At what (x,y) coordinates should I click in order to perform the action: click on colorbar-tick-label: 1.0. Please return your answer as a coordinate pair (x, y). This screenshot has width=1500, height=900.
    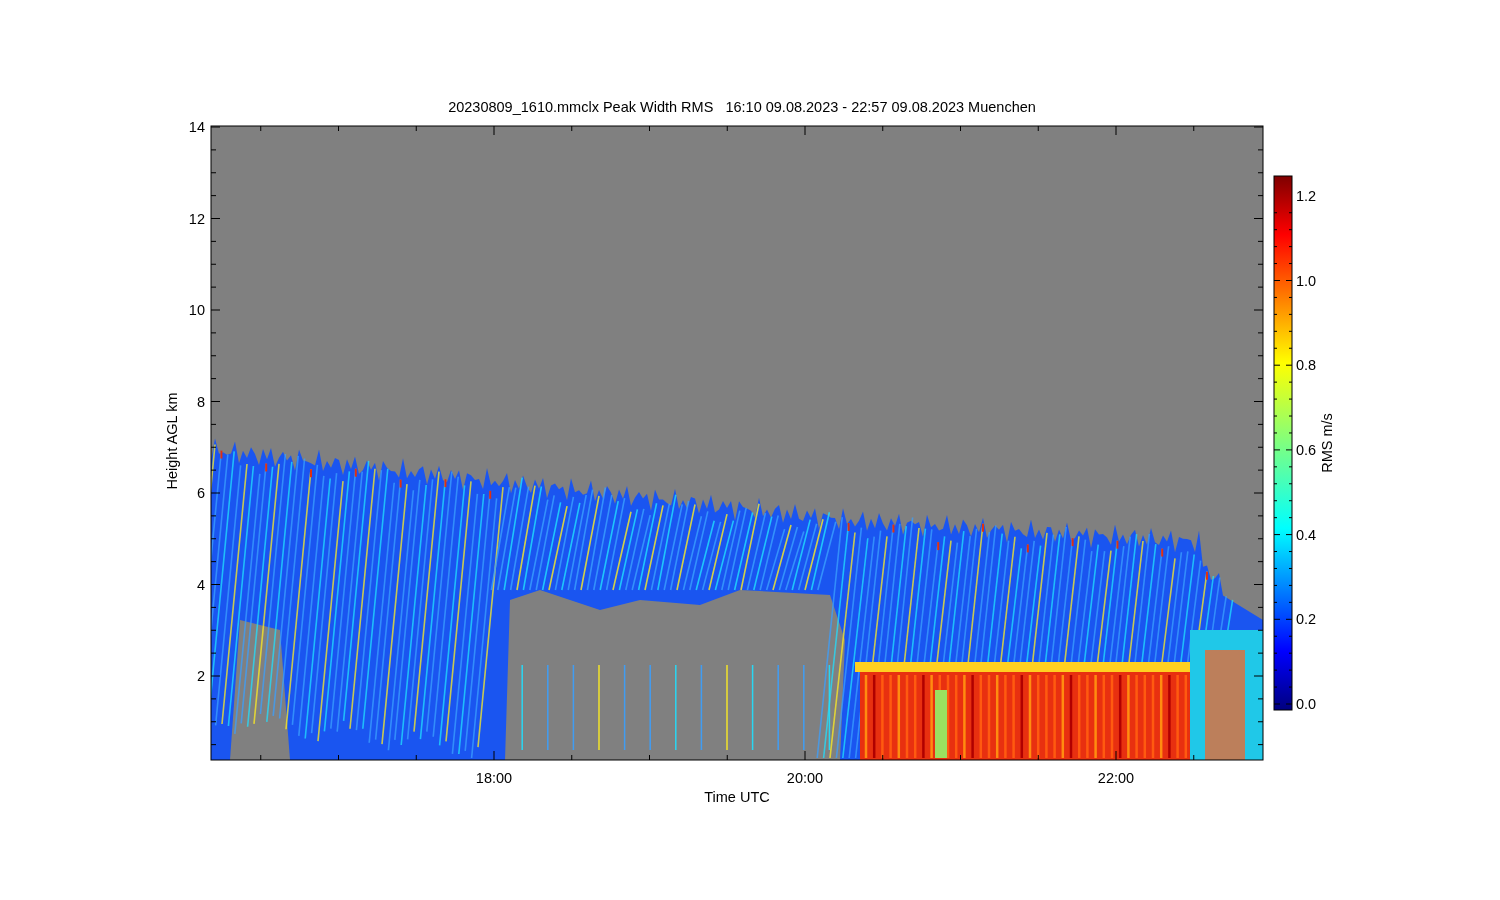
    Looking at the image, I should click on (1306, 280).